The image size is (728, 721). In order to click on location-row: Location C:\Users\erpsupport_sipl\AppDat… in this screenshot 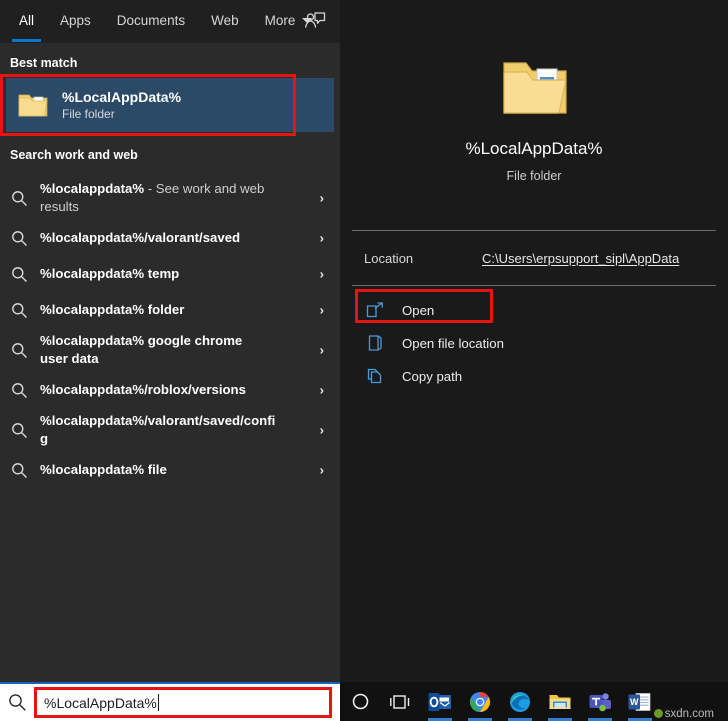, I will do `click(534, 258)`.